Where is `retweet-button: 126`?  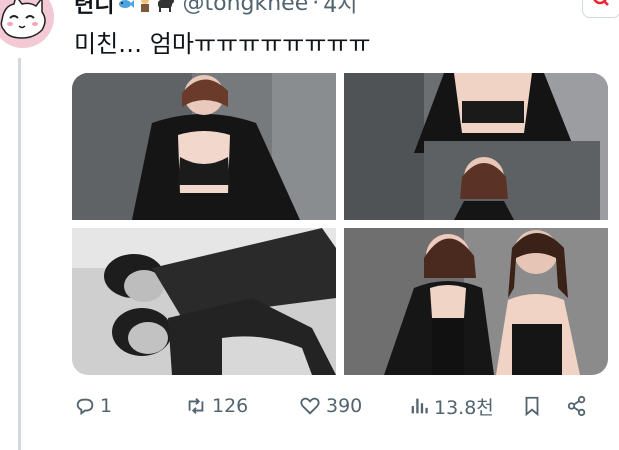
retweet-button: 126 is located at coordinates (216, 406).